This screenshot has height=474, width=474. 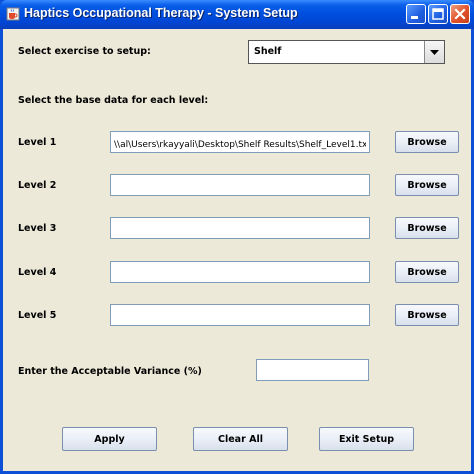 I want to click on level-4-field, so click(x=240, y=273).